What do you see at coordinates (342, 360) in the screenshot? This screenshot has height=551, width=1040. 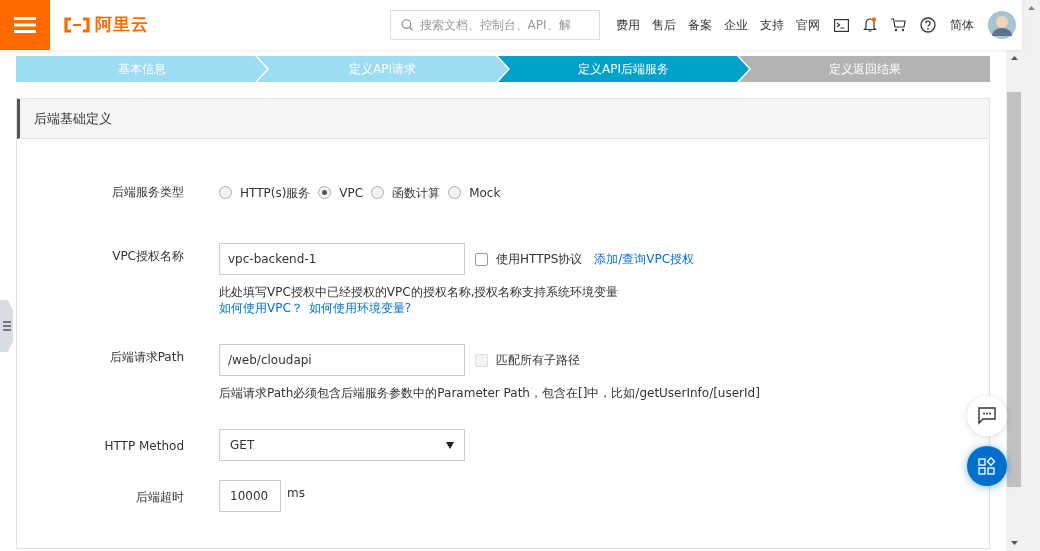 I see `text-field: /web/cloudapi` at bounding box center [342, 360].